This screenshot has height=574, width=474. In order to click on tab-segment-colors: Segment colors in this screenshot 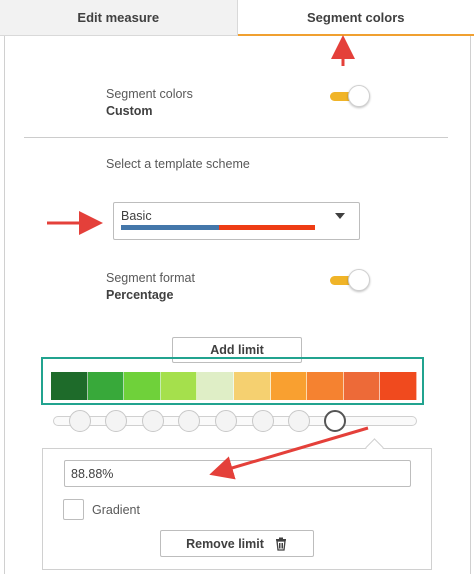, I will do `click(355, 18)`.